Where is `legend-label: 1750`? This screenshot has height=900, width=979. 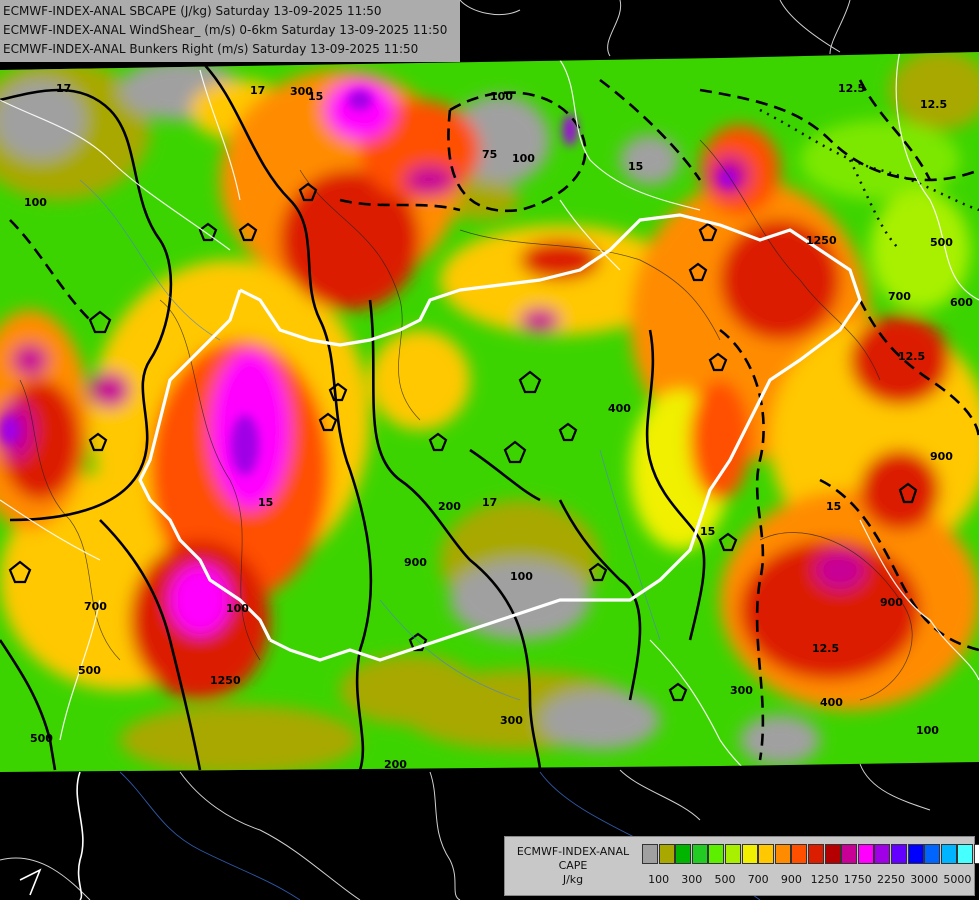 legend-label: 1750 is located at coordinates (857, 879).